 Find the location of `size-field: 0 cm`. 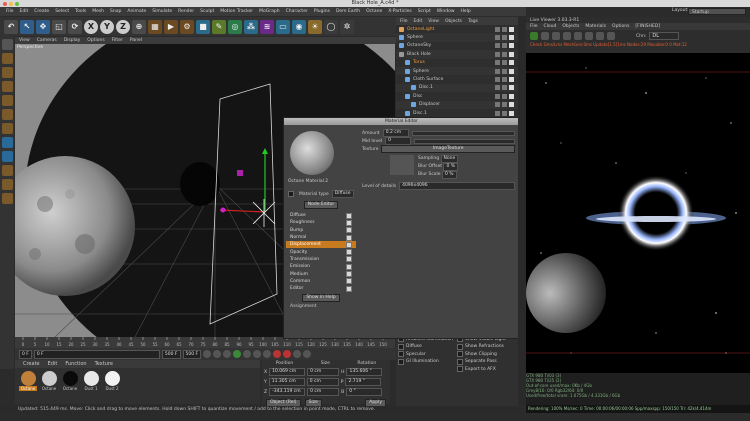

size-field: 0 cm is located at coordinates (323, 392).